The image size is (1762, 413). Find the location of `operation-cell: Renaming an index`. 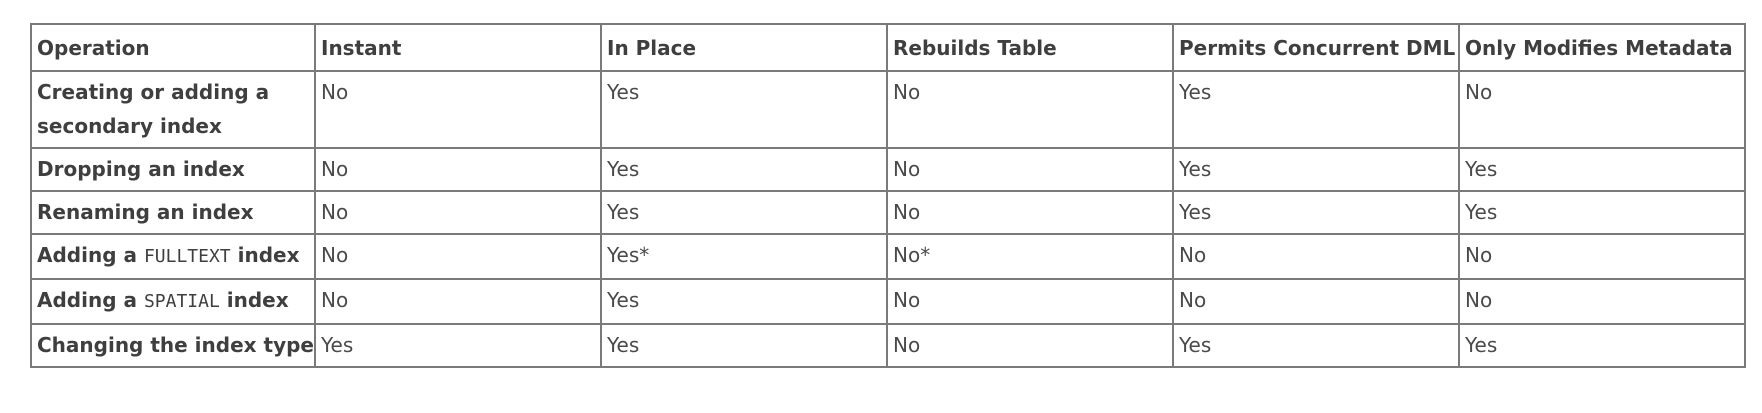

operation-cell: Renaming an index is located at coordinates (173, 212).